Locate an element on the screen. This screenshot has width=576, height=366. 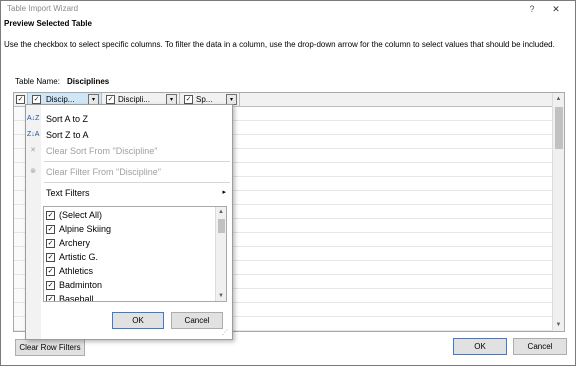
sort-a-to-z-item: A↓Z Sort A to Z is located at coordinates (129, 119).